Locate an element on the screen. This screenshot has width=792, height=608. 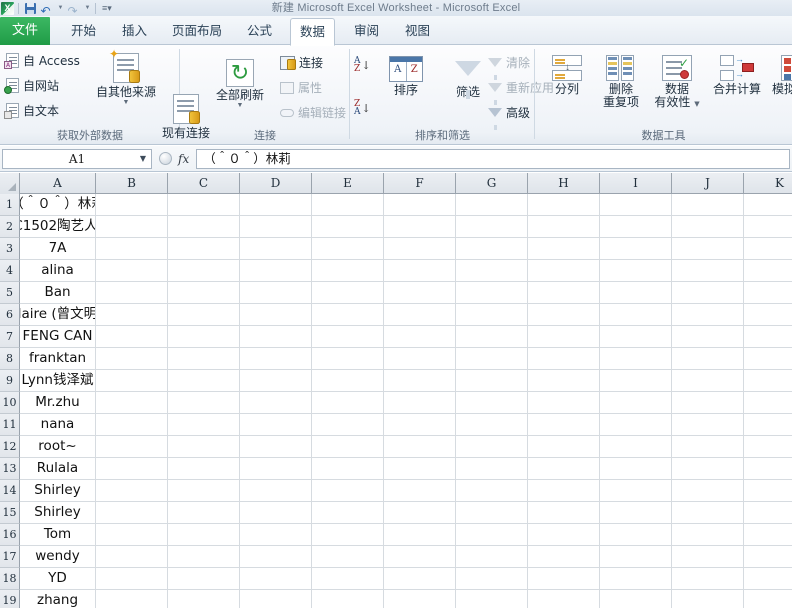
cell-E2 is located at coordinates (348, 227).